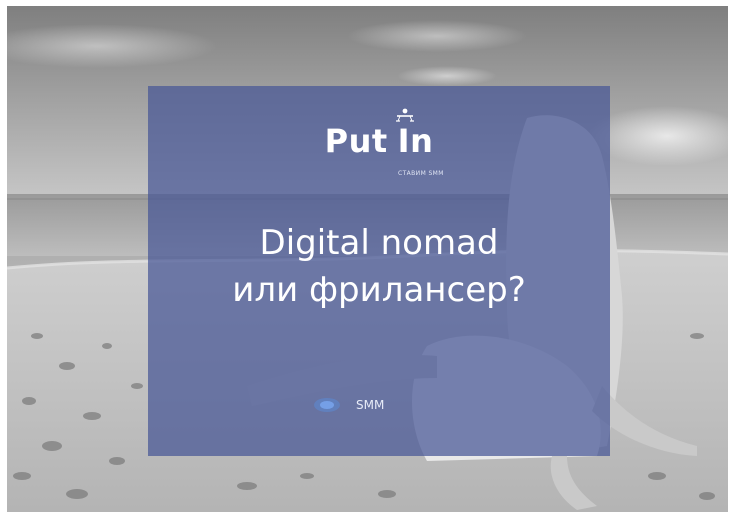 This screenshot has height=519, width=735. I want to click on logo-tagline: СТАВИМ SMM, so click(421, 173).